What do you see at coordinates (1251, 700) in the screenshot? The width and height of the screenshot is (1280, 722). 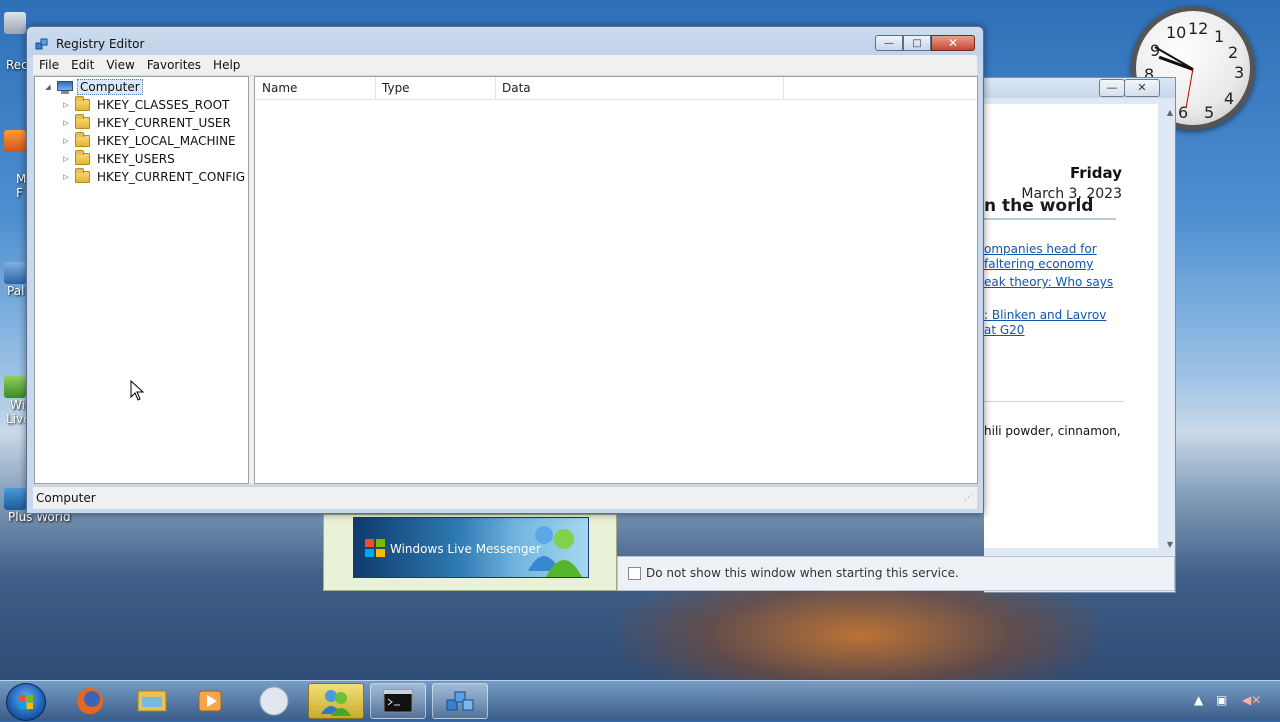 I see `volume-muted-icon: ◀✕` at bounding box center [1251, 700].